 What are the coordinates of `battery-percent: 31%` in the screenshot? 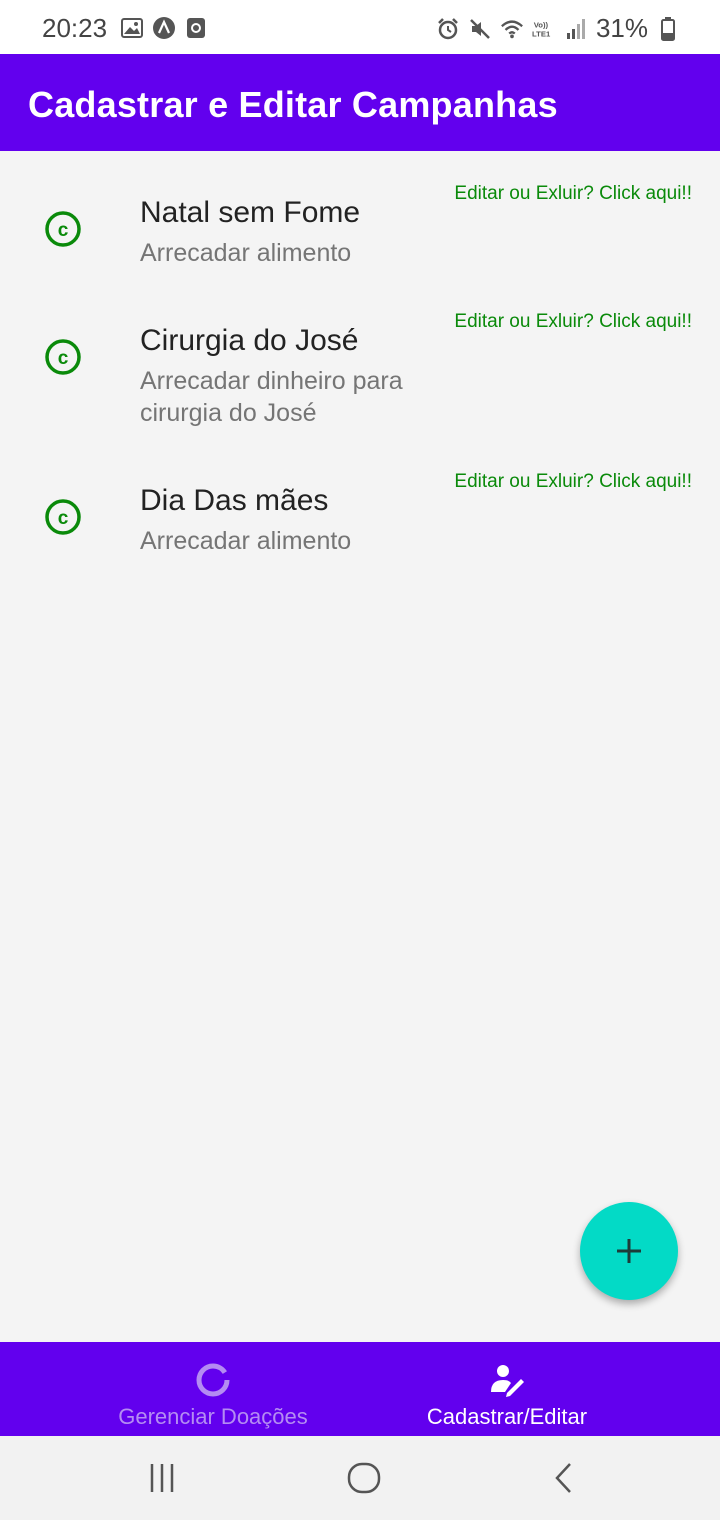 It's located at (621, 28).